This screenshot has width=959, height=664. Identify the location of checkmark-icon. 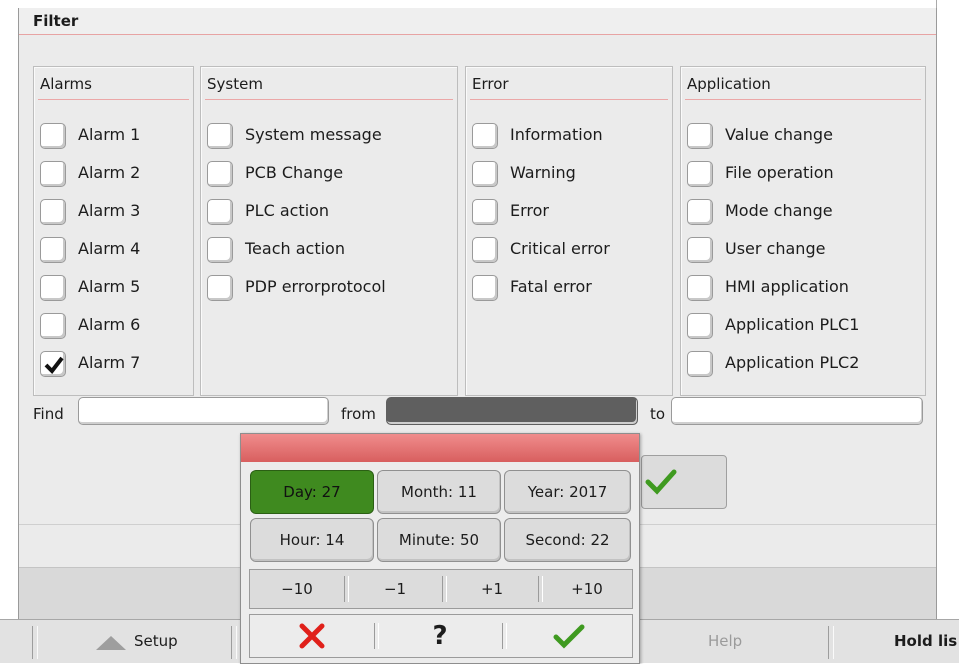
(54, 365).